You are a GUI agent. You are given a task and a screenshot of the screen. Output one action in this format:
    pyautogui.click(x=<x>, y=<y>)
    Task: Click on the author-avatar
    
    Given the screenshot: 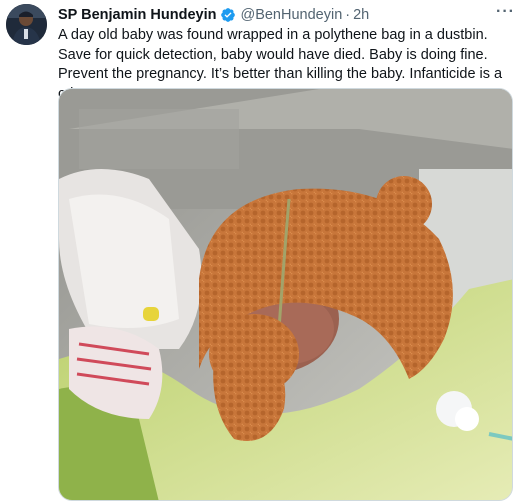 What is the action you would take?
    pyautogui.click(x=26, y=24)
    